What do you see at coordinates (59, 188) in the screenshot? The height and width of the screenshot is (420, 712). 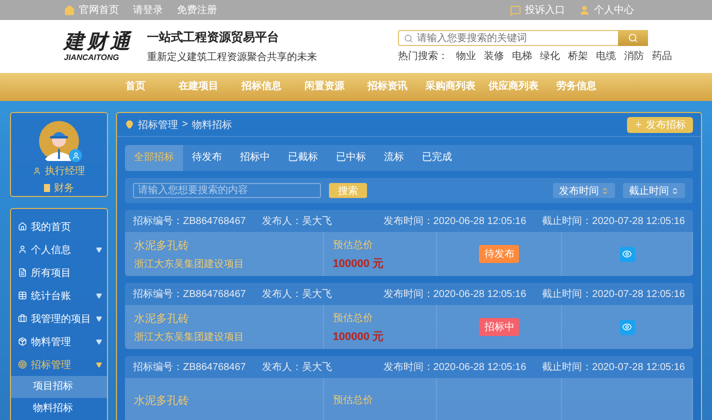 I see `role-label: 财务` at bounding box center [59, 188].